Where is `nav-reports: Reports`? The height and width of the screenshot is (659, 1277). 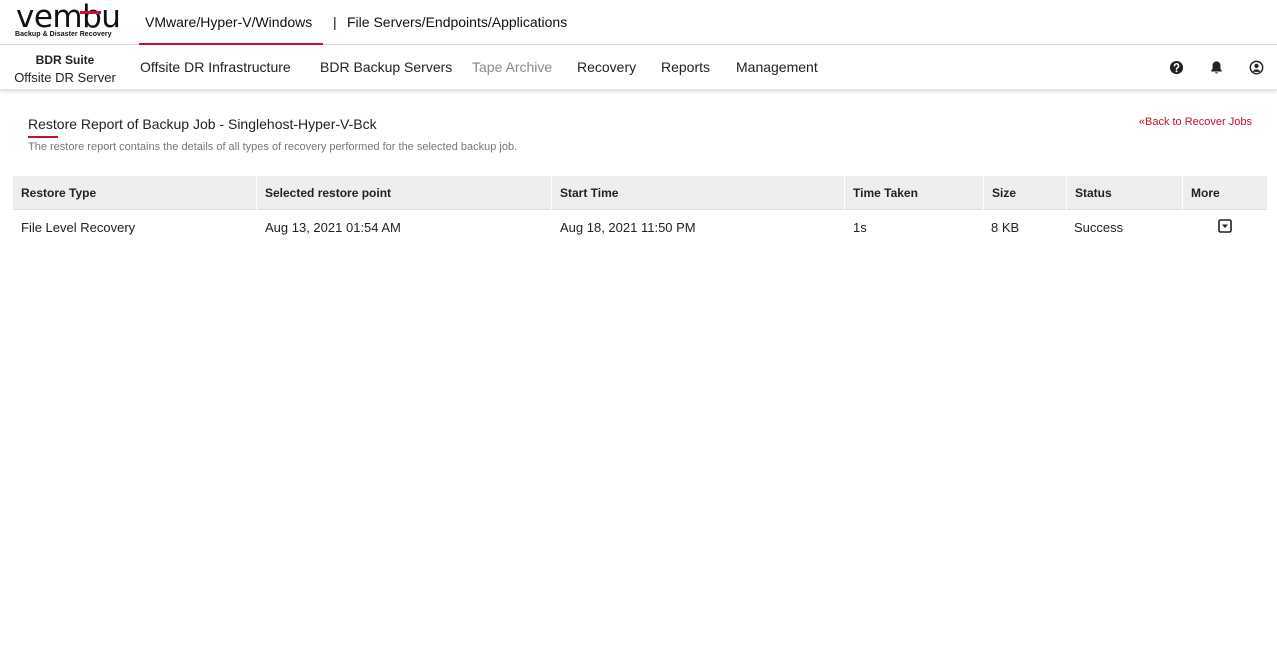
nav-reports: Reports is located at coordinates (685, 67).